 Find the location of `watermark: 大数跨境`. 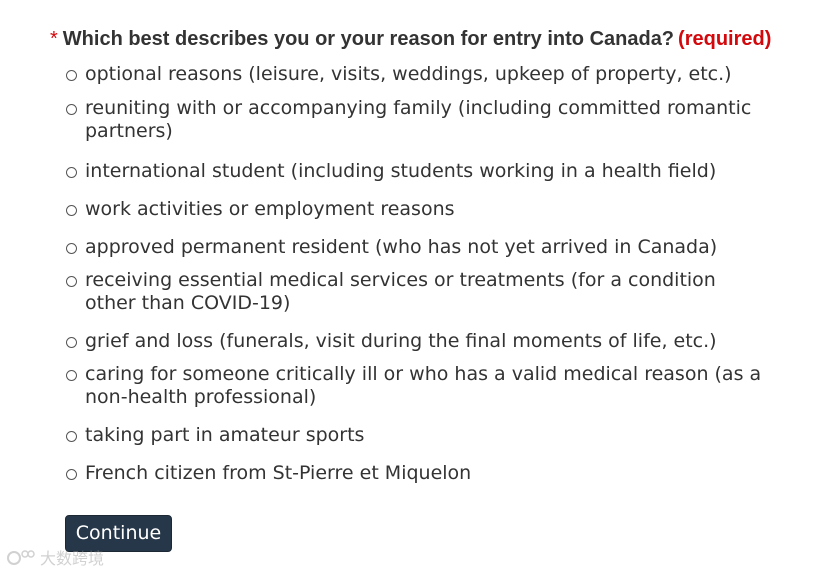

watermark: 大数跨境 is located at coordinates (55, 557).